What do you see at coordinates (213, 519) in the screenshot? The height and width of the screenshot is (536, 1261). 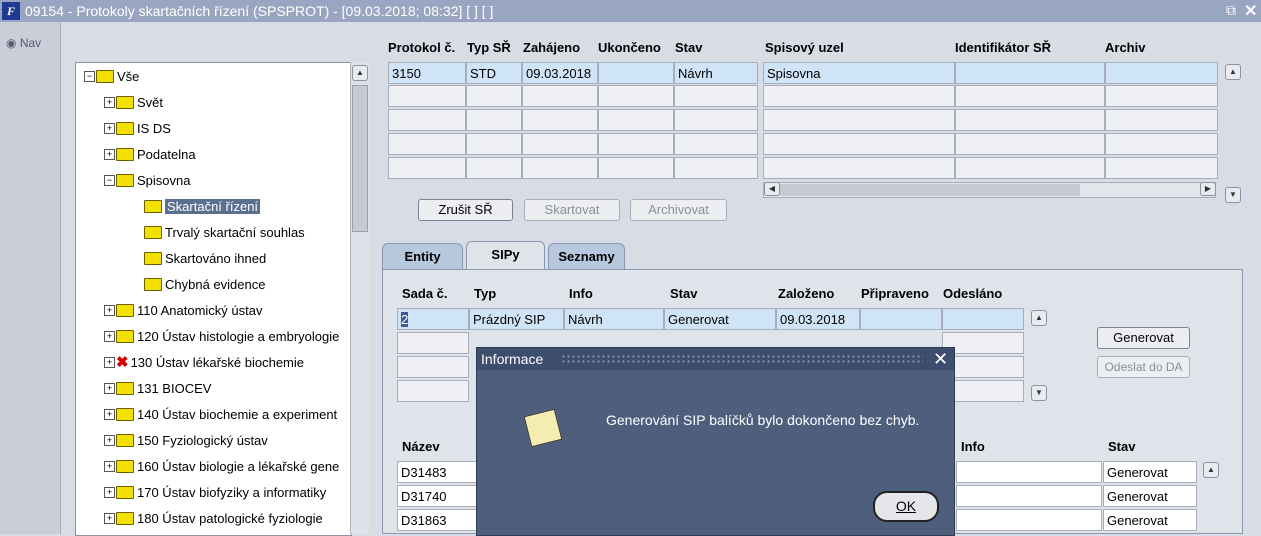 I see `tree-node-180: +180 Ústav patologické fyziologie` at bounding box center [213, 519].